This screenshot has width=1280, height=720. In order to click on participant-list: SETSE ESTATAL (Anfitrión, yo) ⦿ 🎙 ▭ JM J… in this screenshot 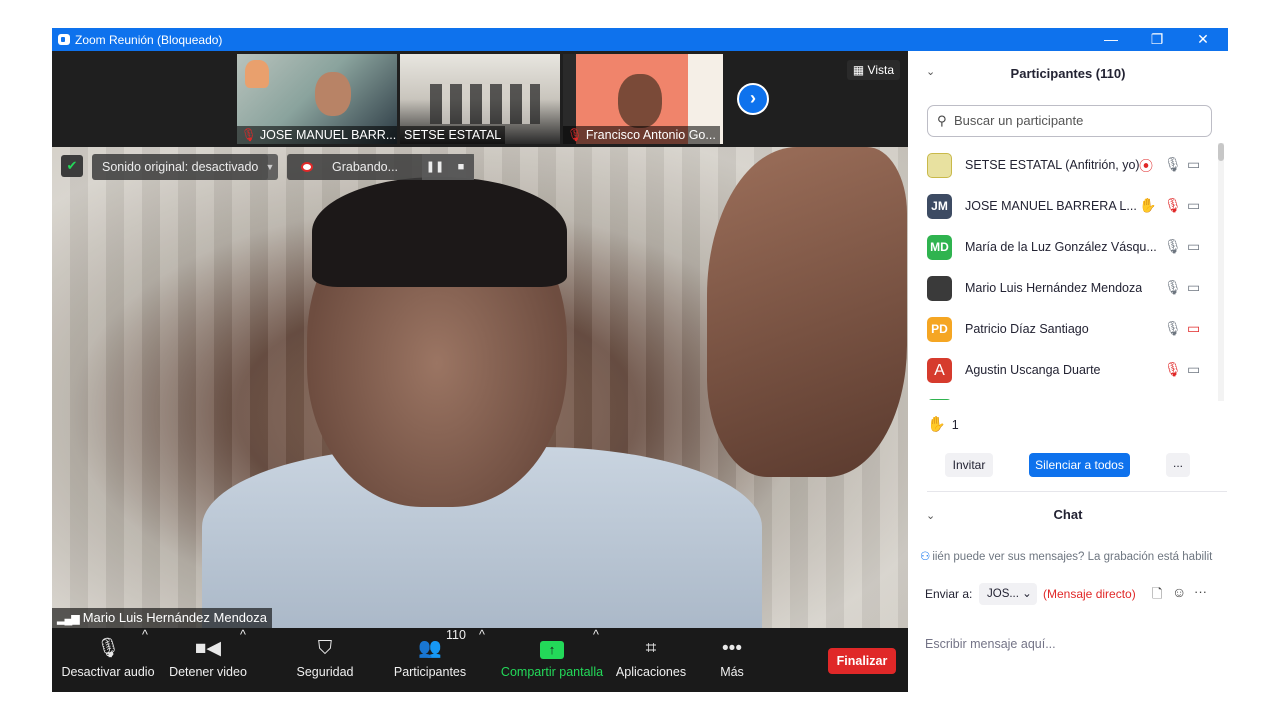, I will do `click(1068, 272)`.